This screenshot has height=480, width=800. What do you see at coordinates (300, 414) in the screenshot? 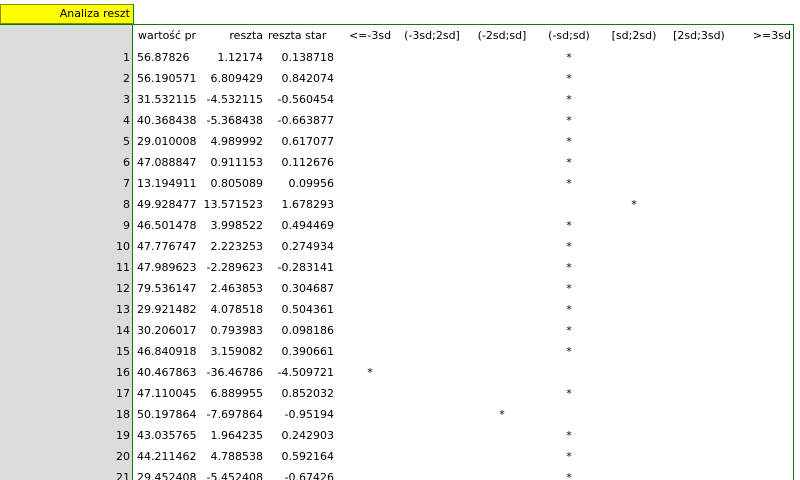
I see `cell-std-residual: -0.95194` at bounding box center [300, 414].